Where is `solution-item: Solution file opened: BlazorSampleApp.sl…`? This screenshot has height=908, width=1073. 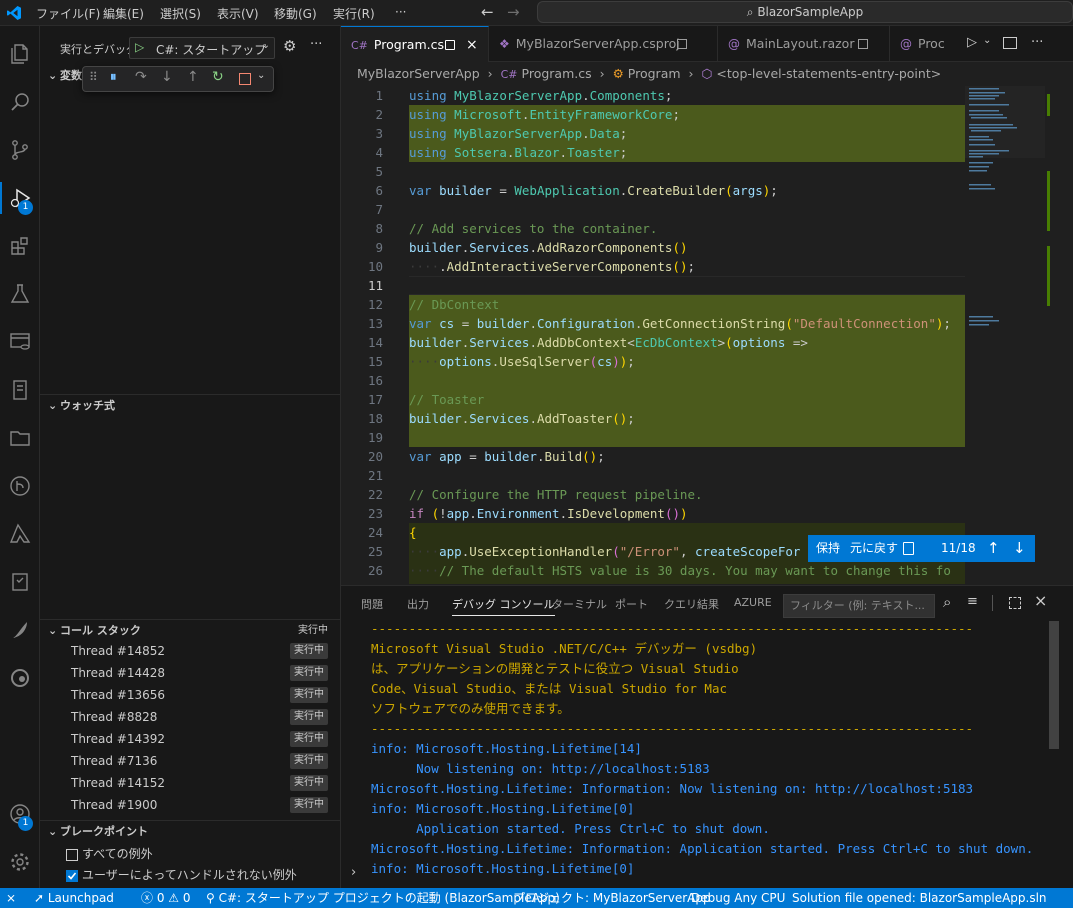
solution-item: Solution file opened: BlazorSampleApp.sl… is located at coordinates (919, 898).